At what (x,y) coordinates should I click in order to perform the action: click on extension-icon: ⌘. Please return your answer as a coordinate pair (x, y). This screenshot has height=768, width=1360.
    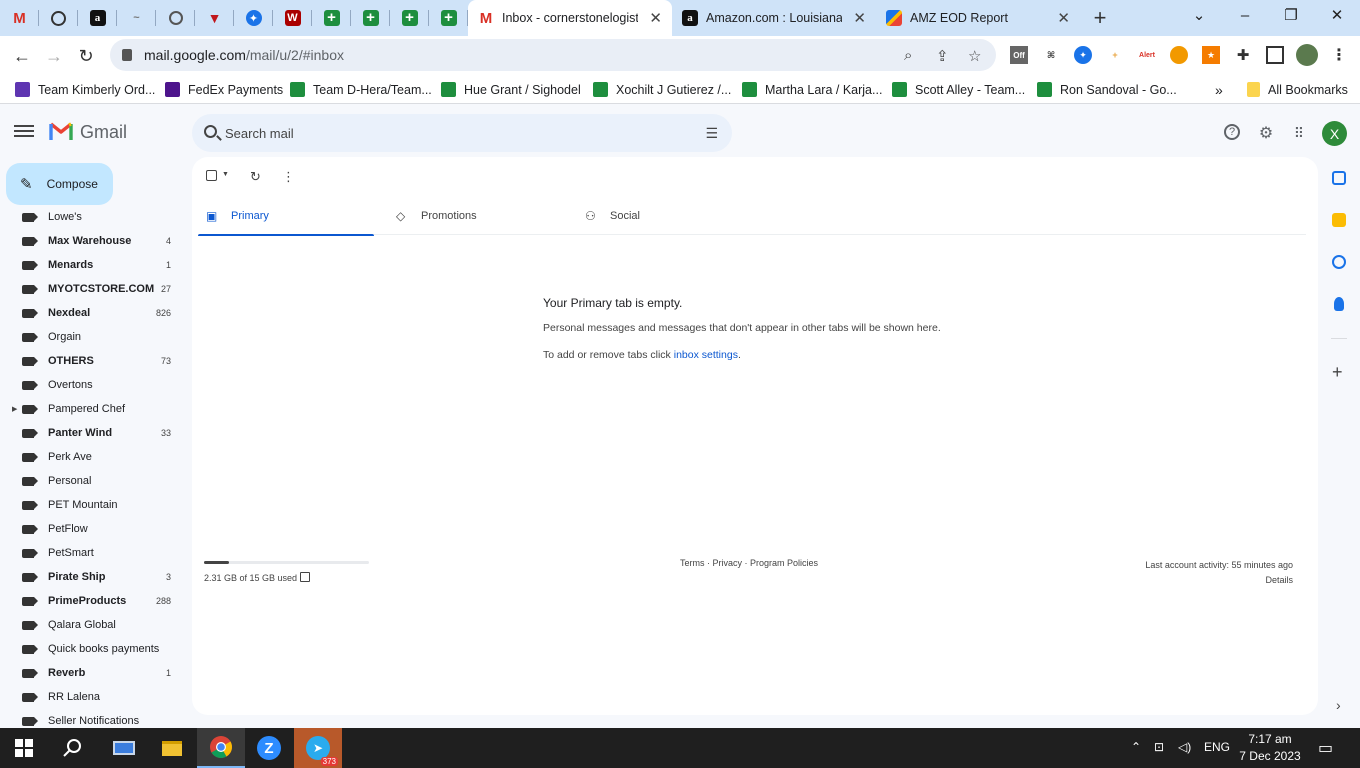
    Looking at the image, I should click on (1051, 55).